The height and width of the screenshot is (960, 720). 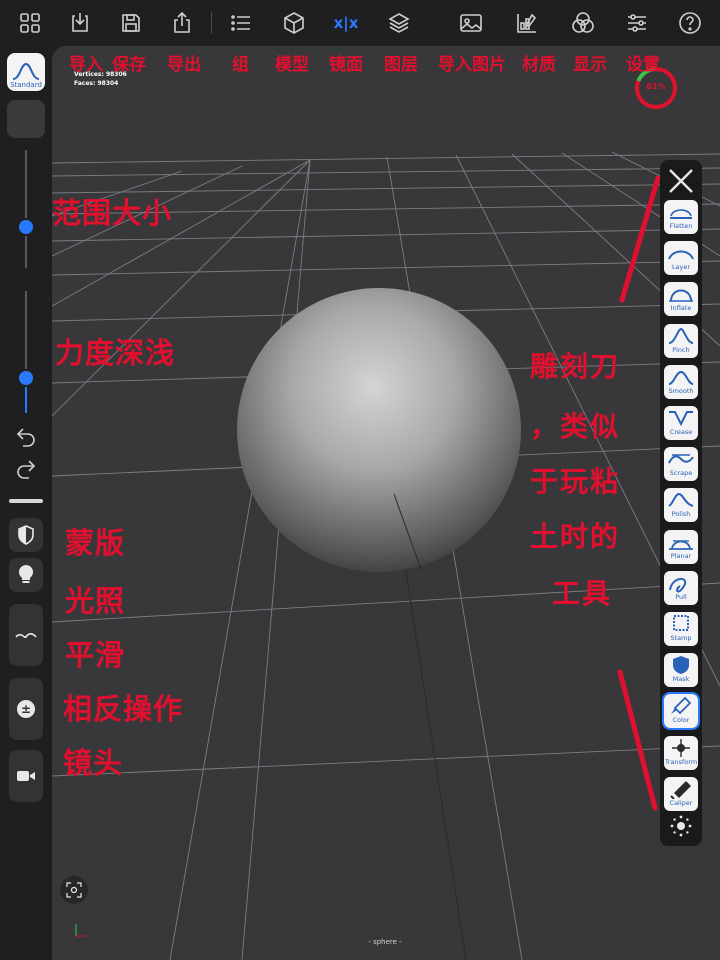 What do you see at coordinates (681, 255) in the screenshot?
I see `layer-icon` at bounding box center [681, 255].